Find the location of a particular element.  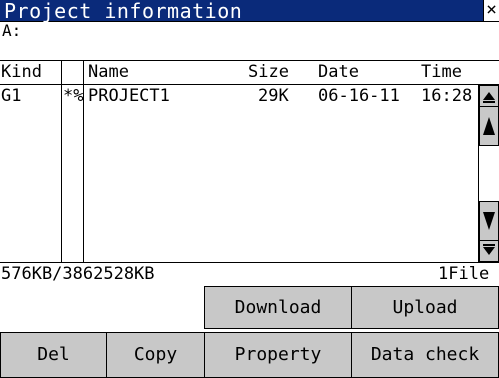

status-bar: 576KB/3862528KB 1File is located at coordinates (249, 274).